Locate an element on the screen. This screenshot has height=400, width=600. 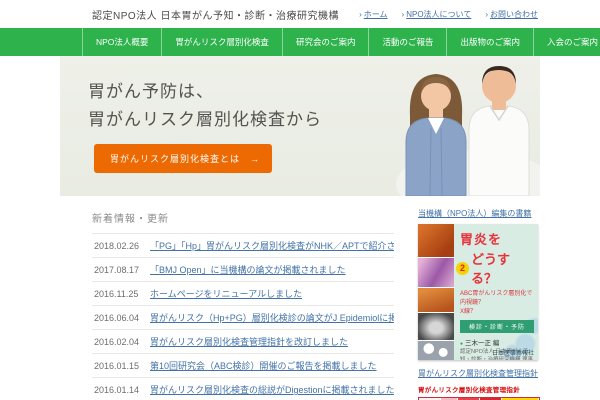
news-date: 2017.08.17 is located at coordinates (117, 269).